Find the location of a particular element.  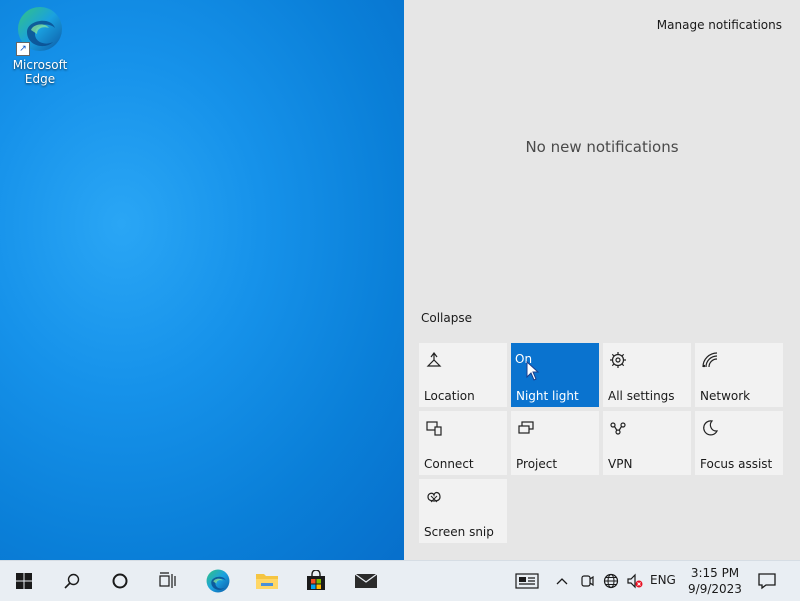

mail-button is located at coordinates (366, 581).